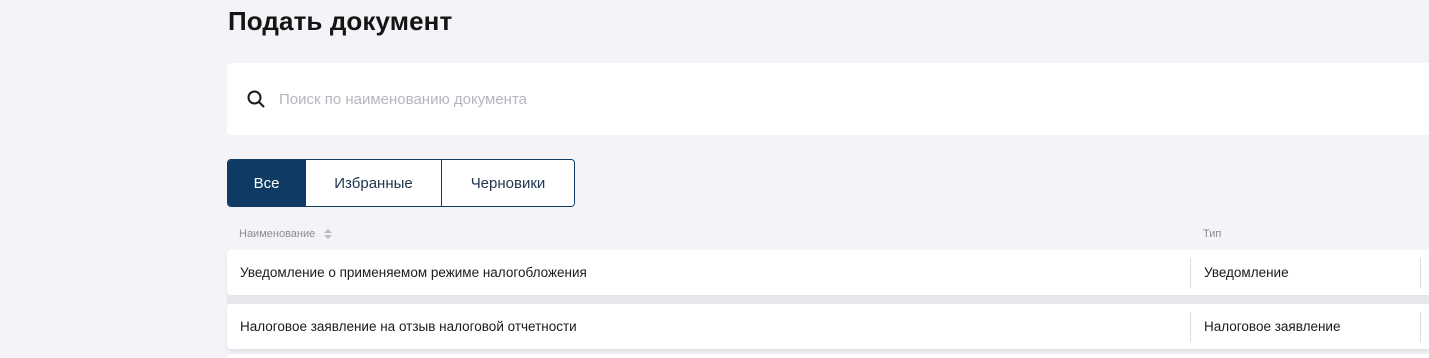 The image size is (1429, 358). What do you see at coordinates (828, 356) in the screenshot?
I see `table-row` at bounding box center [828, 356].